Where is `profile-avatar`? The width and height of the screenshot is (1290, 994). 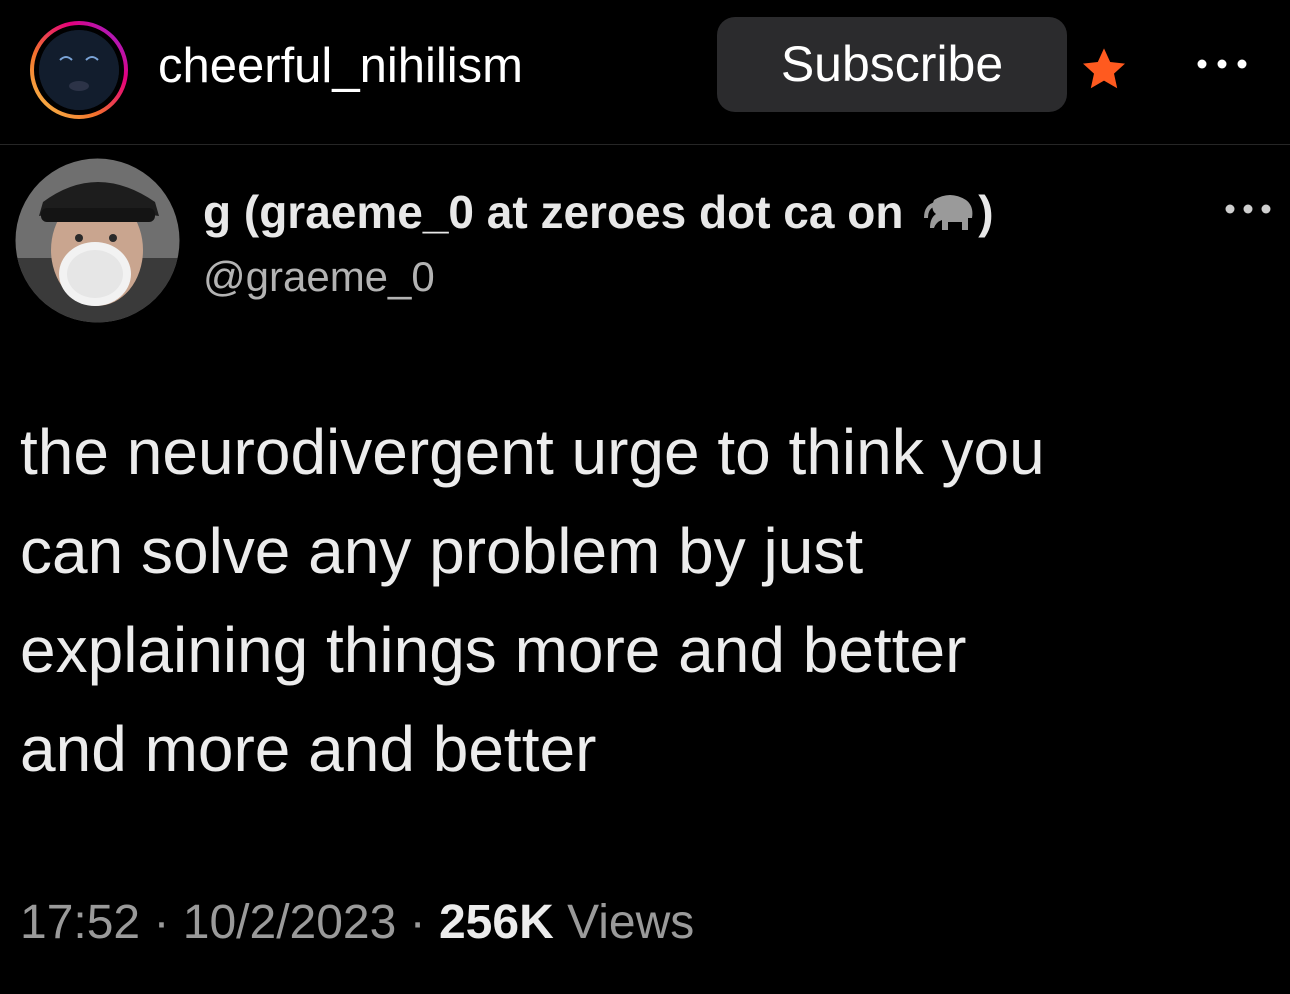 profile-avatar is located at coordinates (79, 70).